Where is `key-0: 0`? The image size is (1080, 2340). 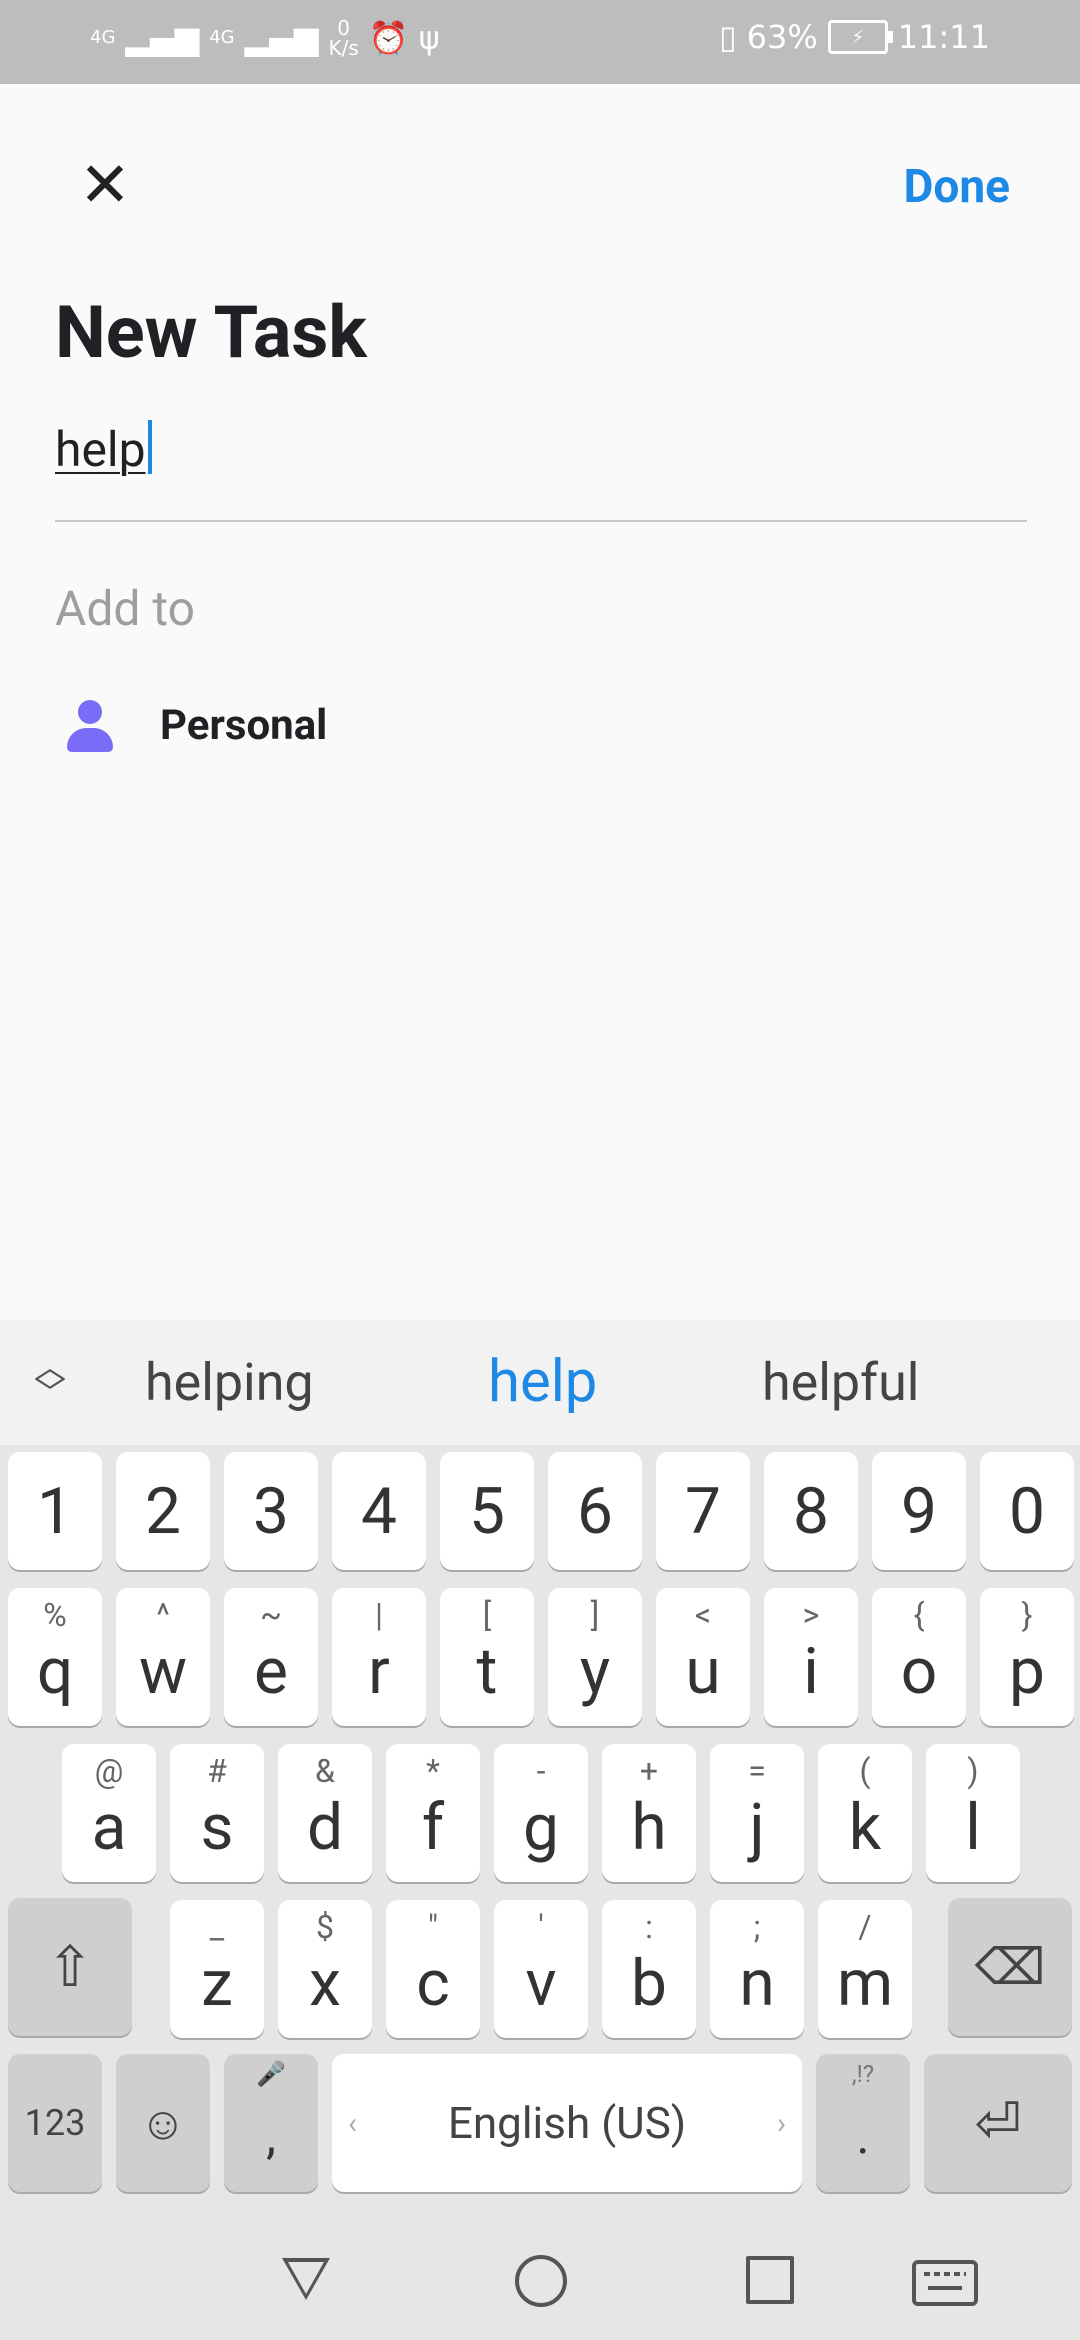 key-0: 0 is located at coordinates (1027, 1511).